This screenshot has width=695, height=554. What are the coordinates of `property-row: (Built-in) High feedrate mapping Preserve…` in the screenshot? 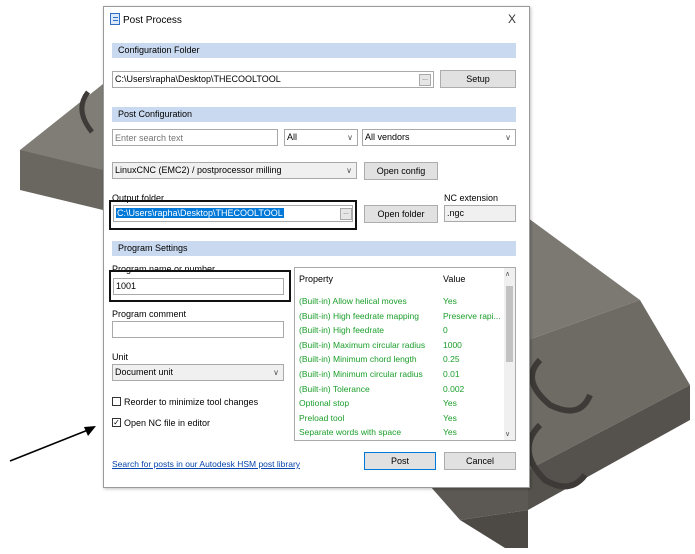 It's located at (400, 316).